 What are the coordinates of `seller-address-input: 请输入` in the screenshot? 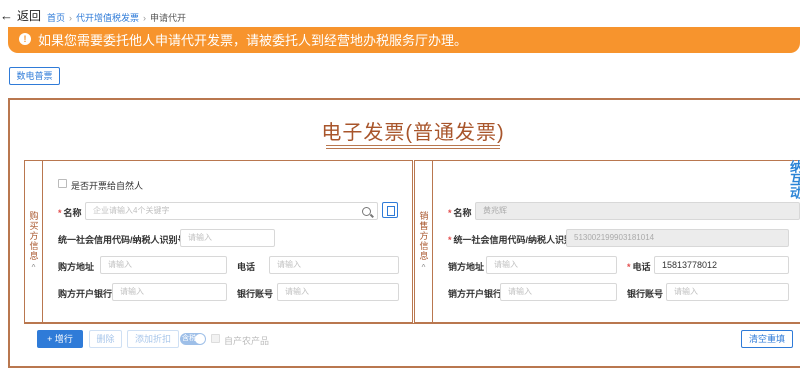 It's located at (551, 265).